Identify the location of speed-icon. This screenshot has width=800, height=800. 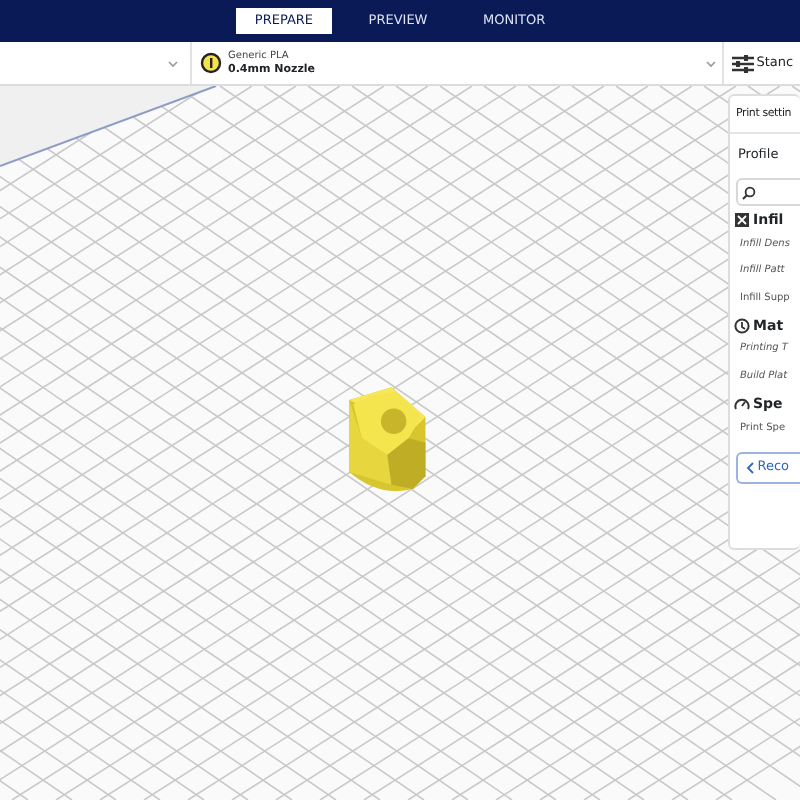
(741, 404).